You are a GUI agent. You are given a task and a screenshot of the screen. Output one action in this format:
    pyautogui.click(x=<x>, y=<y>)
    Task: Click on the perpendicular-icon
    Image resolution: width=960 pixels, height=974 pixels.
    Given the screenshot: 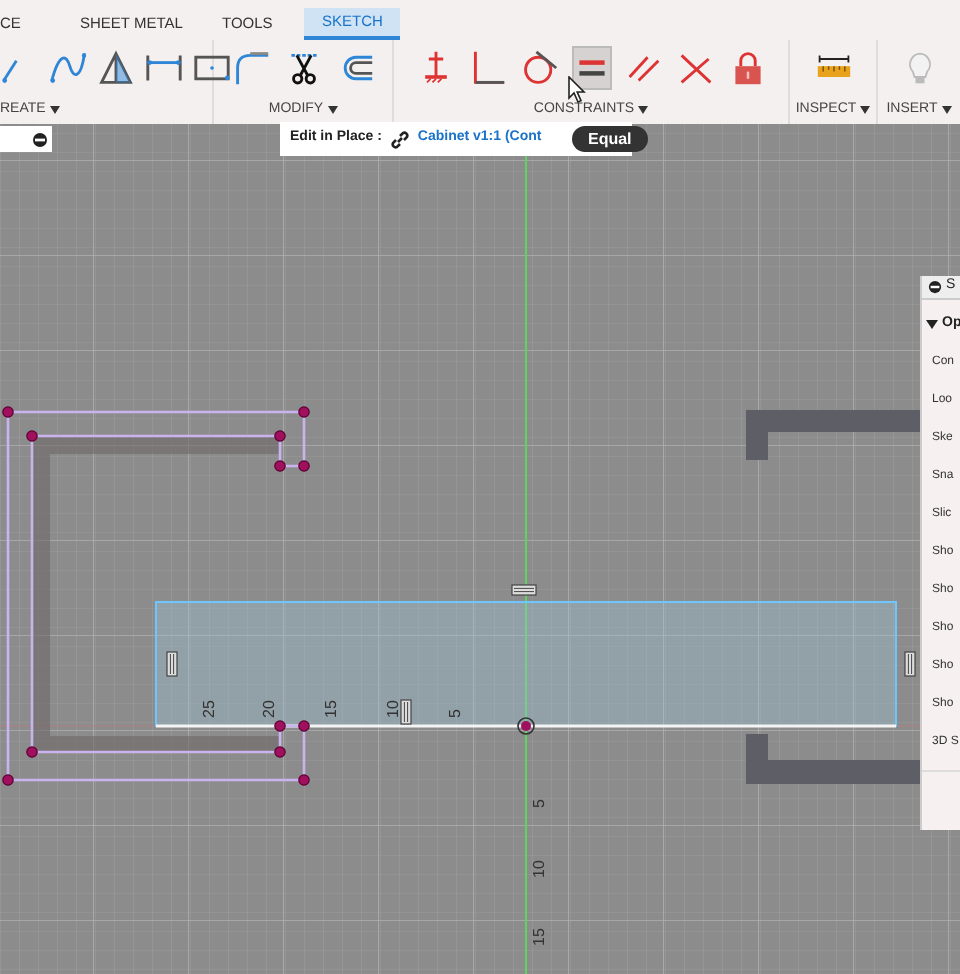 What is the action you would take?
    pyautogui.click(x=487, y=68)
    